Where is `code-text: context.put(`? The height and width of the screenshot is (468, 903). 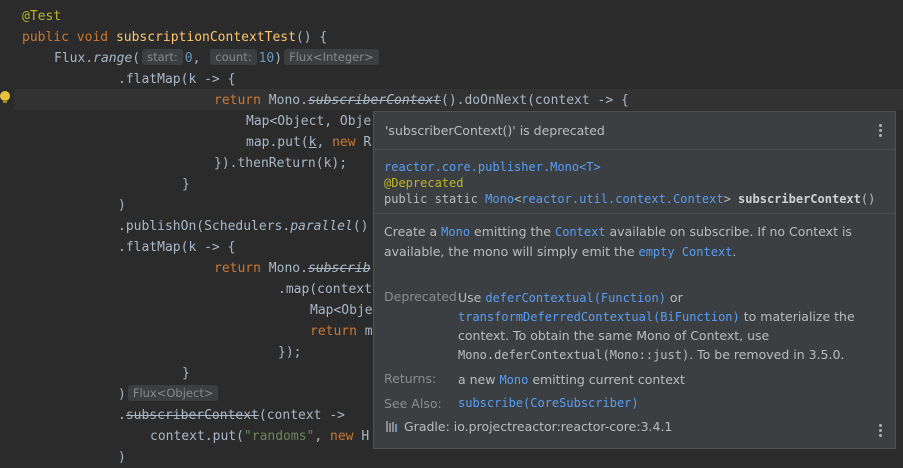
code-text: context.put( is located at coordinates (197, 436).